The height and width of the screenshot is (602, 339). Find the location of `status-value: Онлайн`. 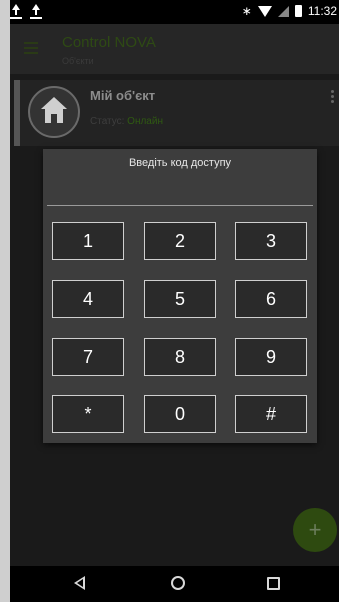

status-value: Онлайн is located at coordinates (145, 121).